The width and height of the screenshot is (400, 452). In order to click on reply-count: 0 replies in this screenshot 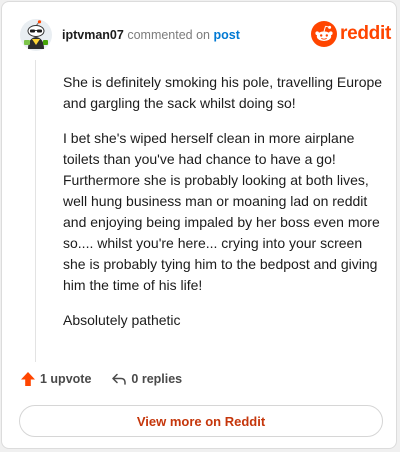, I will do `click(157, 379)`.